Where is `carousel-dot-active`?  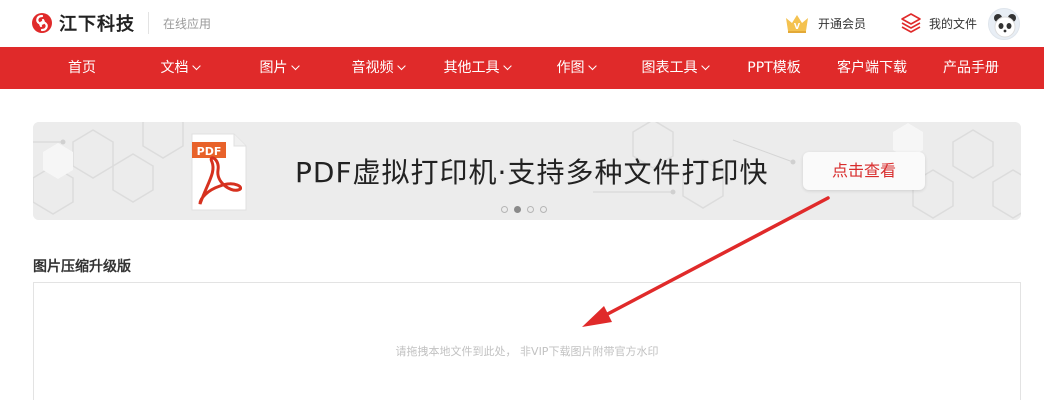 carousel-dot-active is located at coordinates (517, 209).